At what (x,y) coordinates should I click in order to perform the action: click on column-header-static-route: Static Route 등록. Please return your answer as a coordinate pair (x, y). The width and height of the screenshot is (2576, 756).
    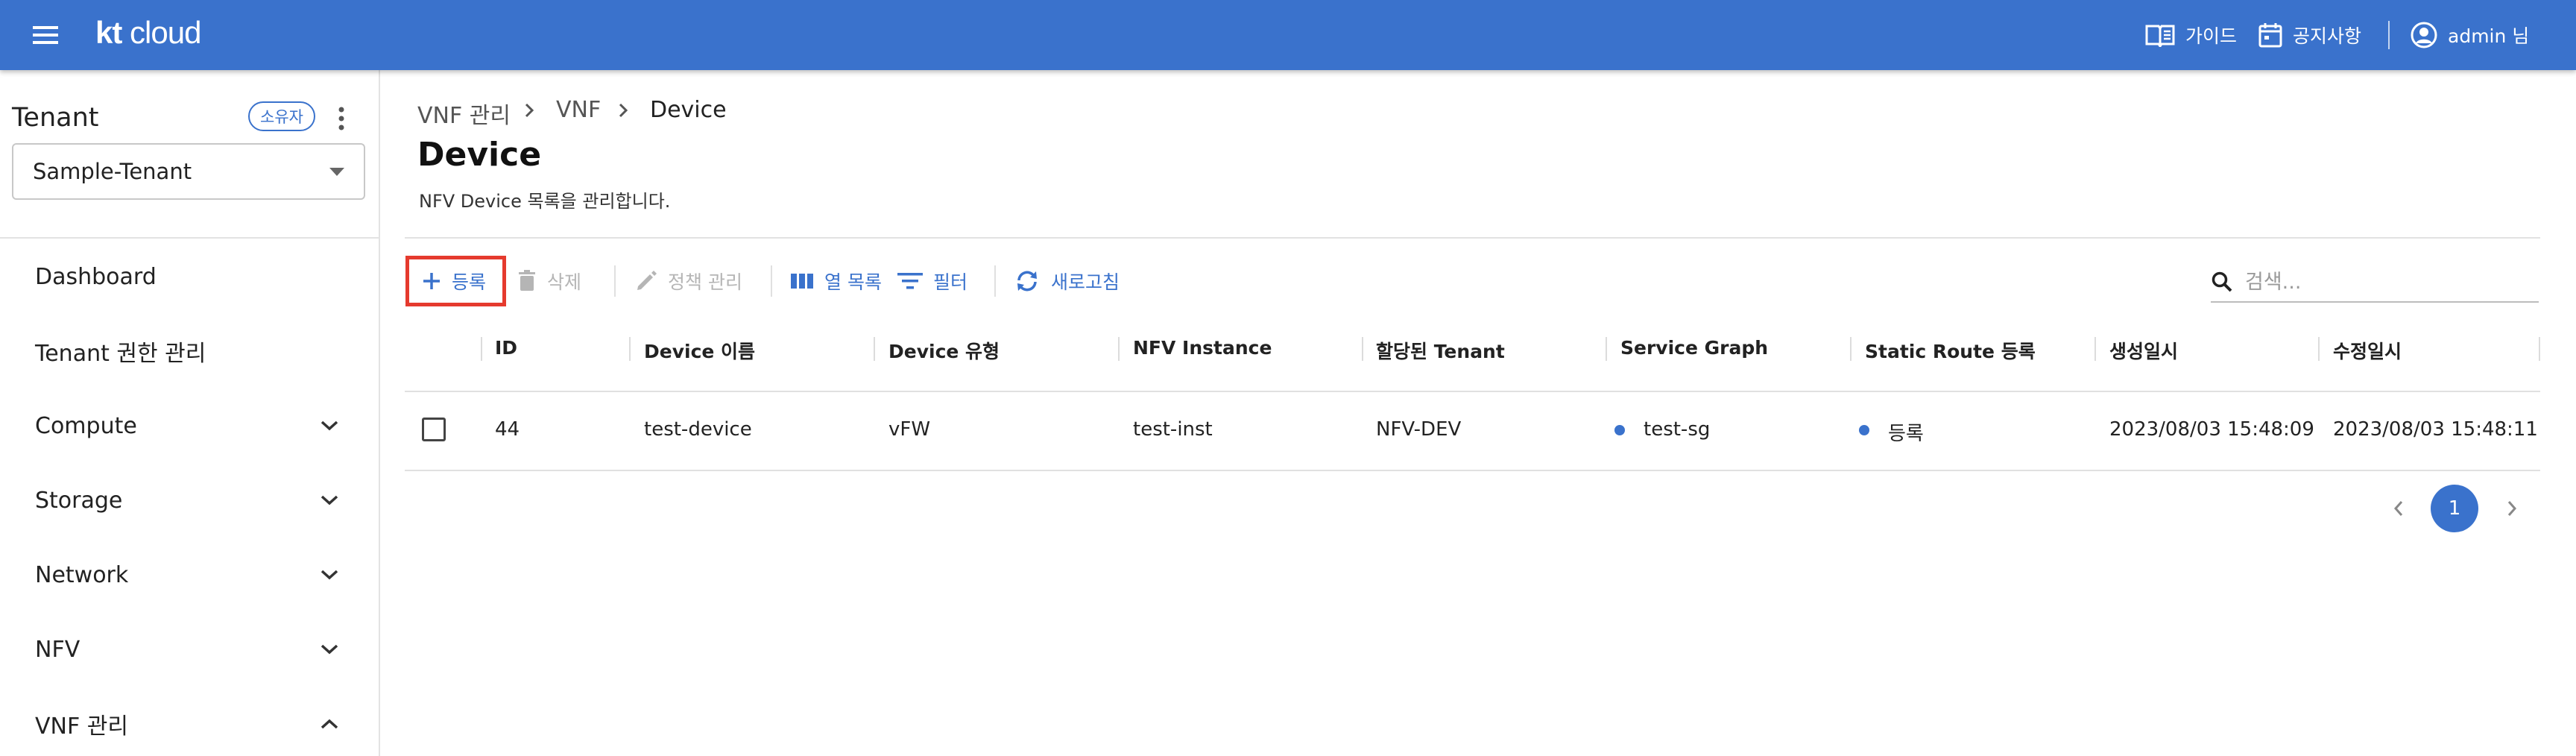
    Looking at the image, I should click on (1950, 350).